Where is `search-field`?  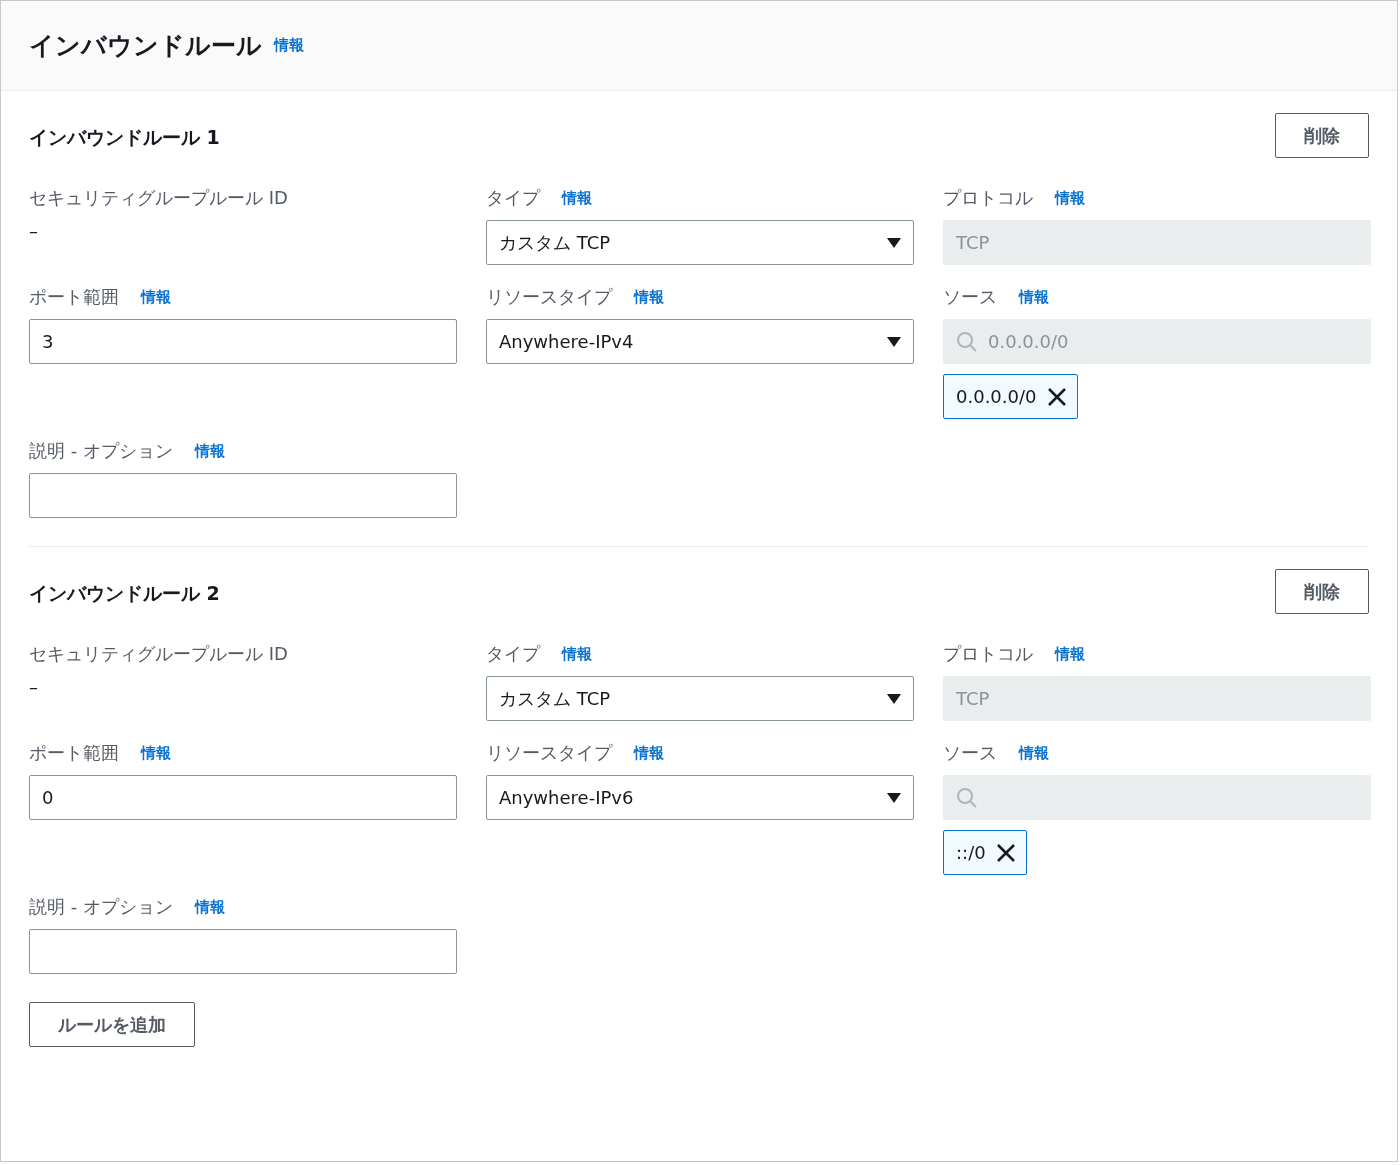
search-field is located at coordinates (1157, 797).